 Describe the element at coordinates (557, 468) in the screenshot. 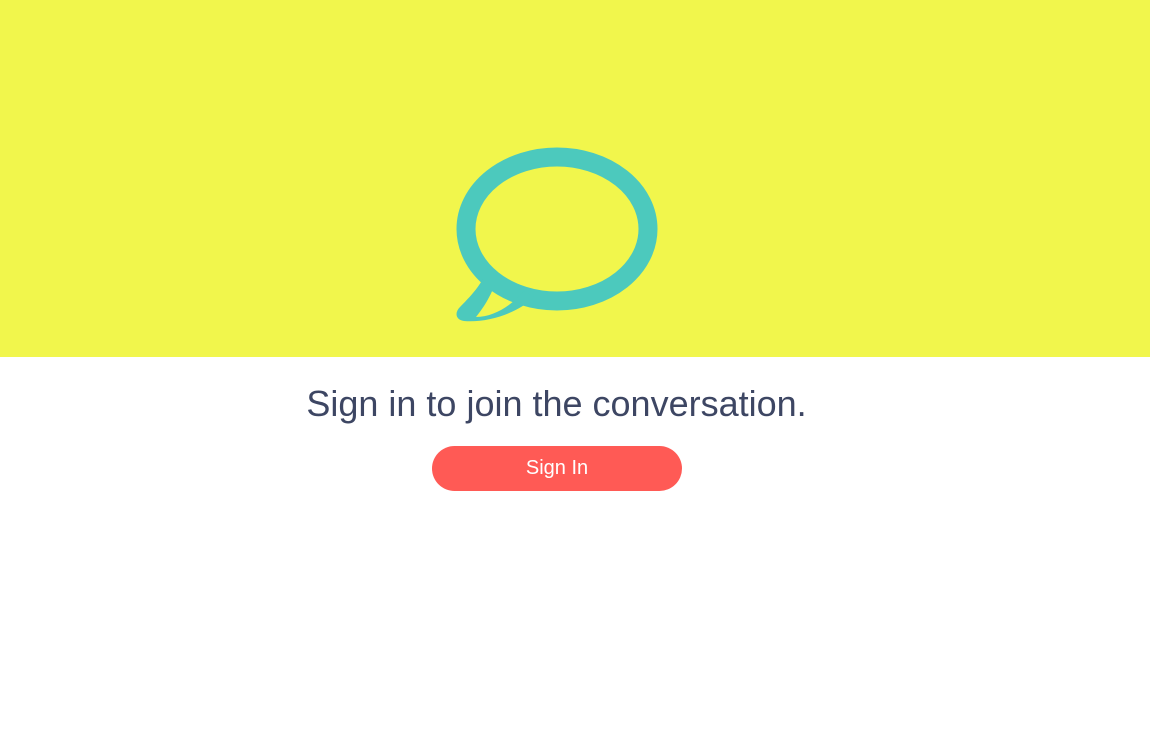

I see `sign-in-button: Sign In` at that location.